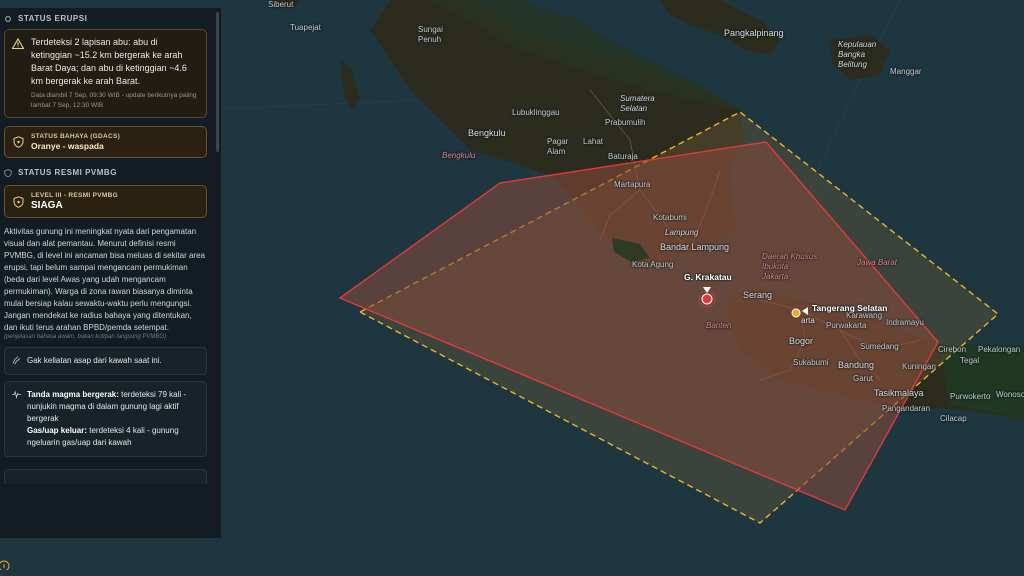 This screenshot has width=1024, height=576. I want to click on label-jawa-barat: Jawa Barat, so click(877, 262).